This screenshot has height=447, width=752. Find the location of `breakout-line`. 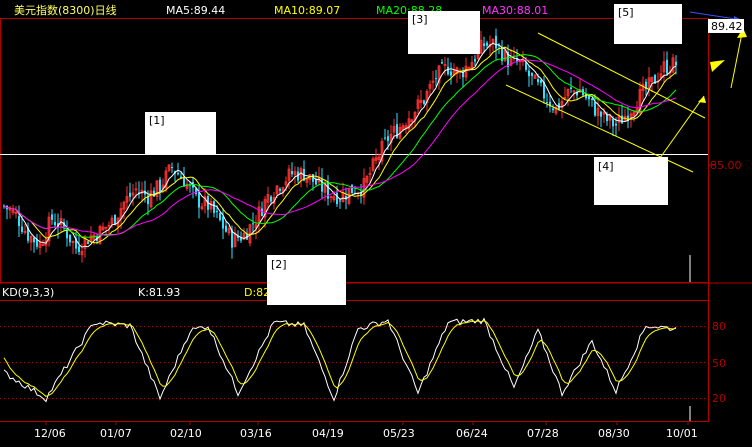

breakout-line is located at coordinates (682, 127).